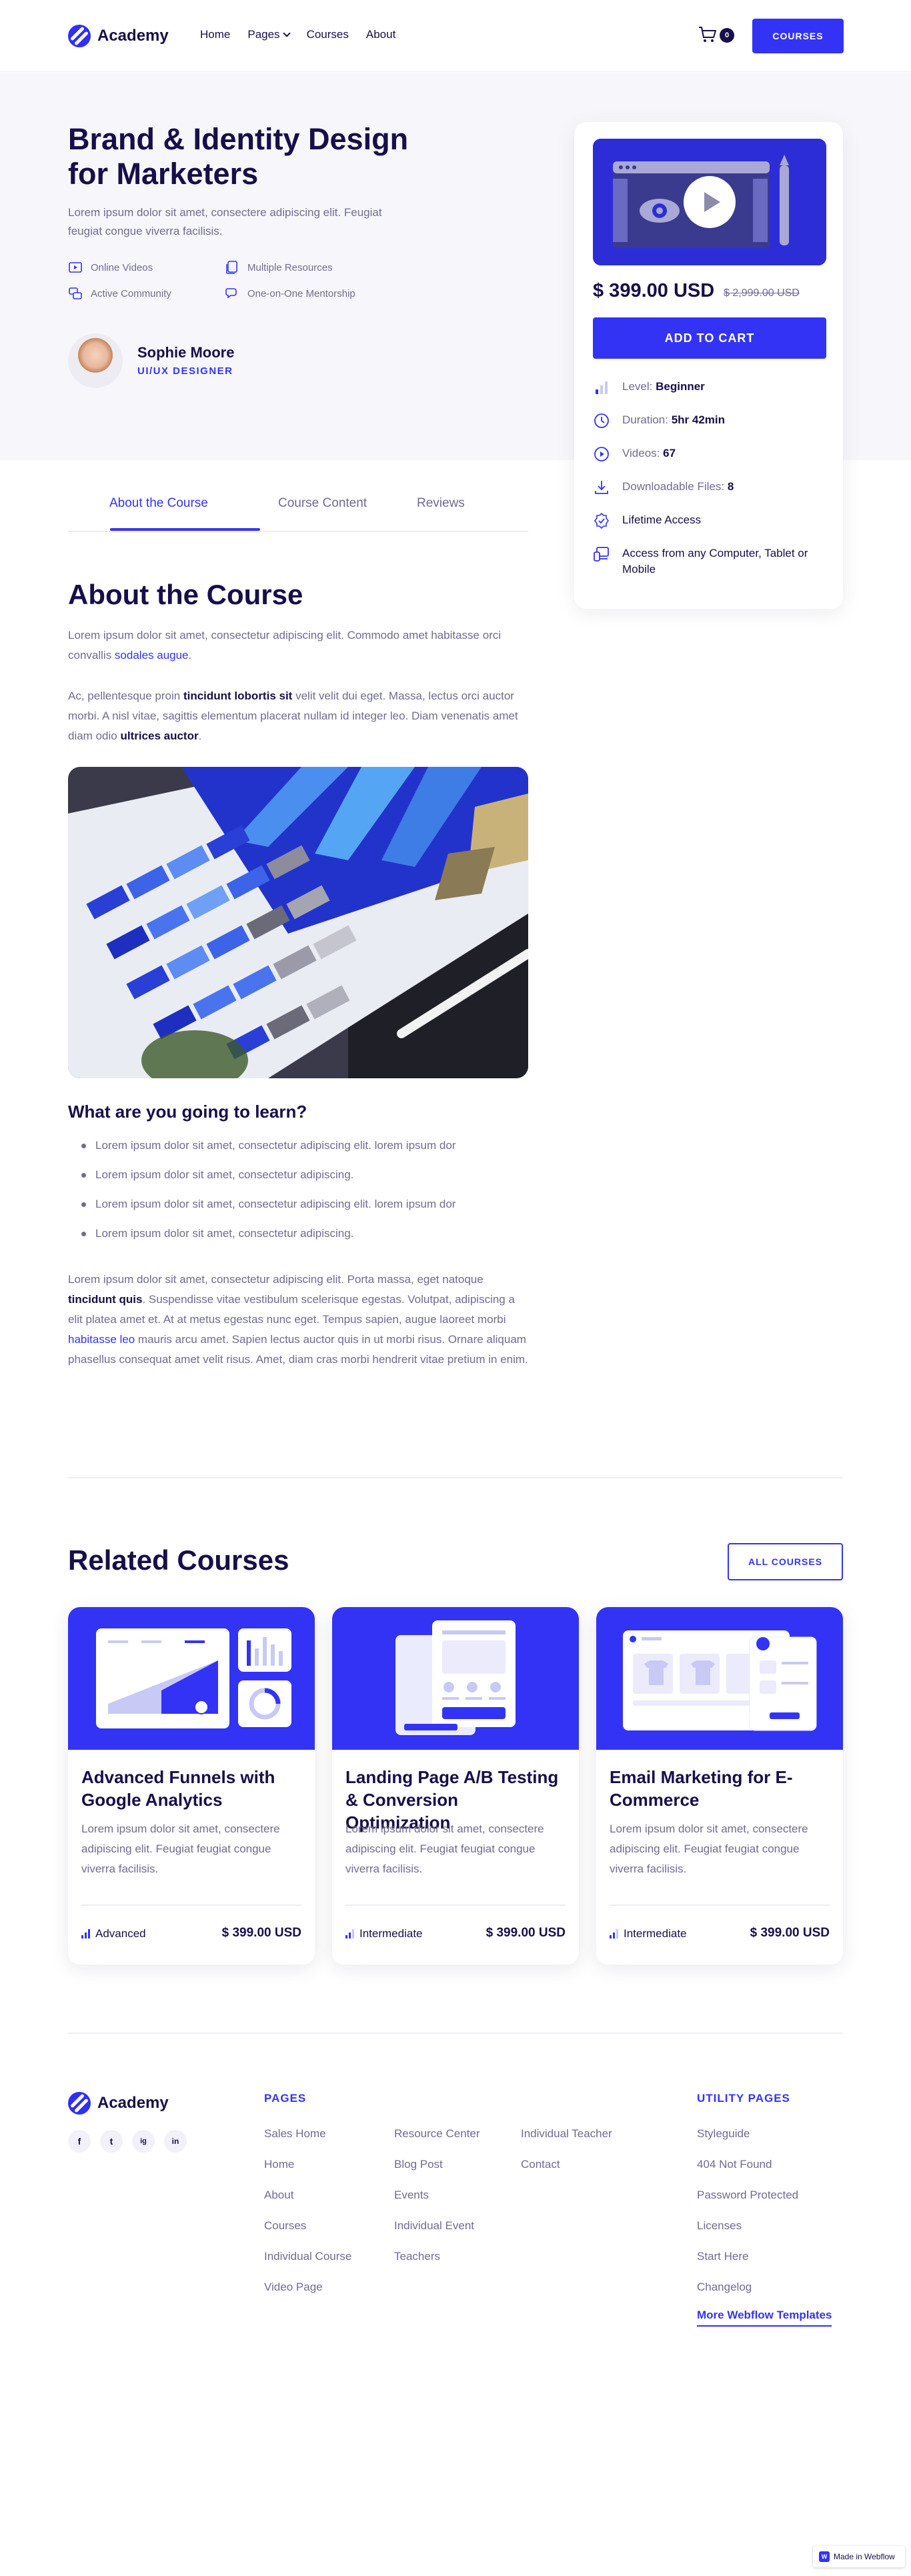 Image resolution: width=911 pixels, height=2576 pixels. Describe the element at coordinates (279, 2164) in the screenshot. I see `footer-link: Home` at that location.